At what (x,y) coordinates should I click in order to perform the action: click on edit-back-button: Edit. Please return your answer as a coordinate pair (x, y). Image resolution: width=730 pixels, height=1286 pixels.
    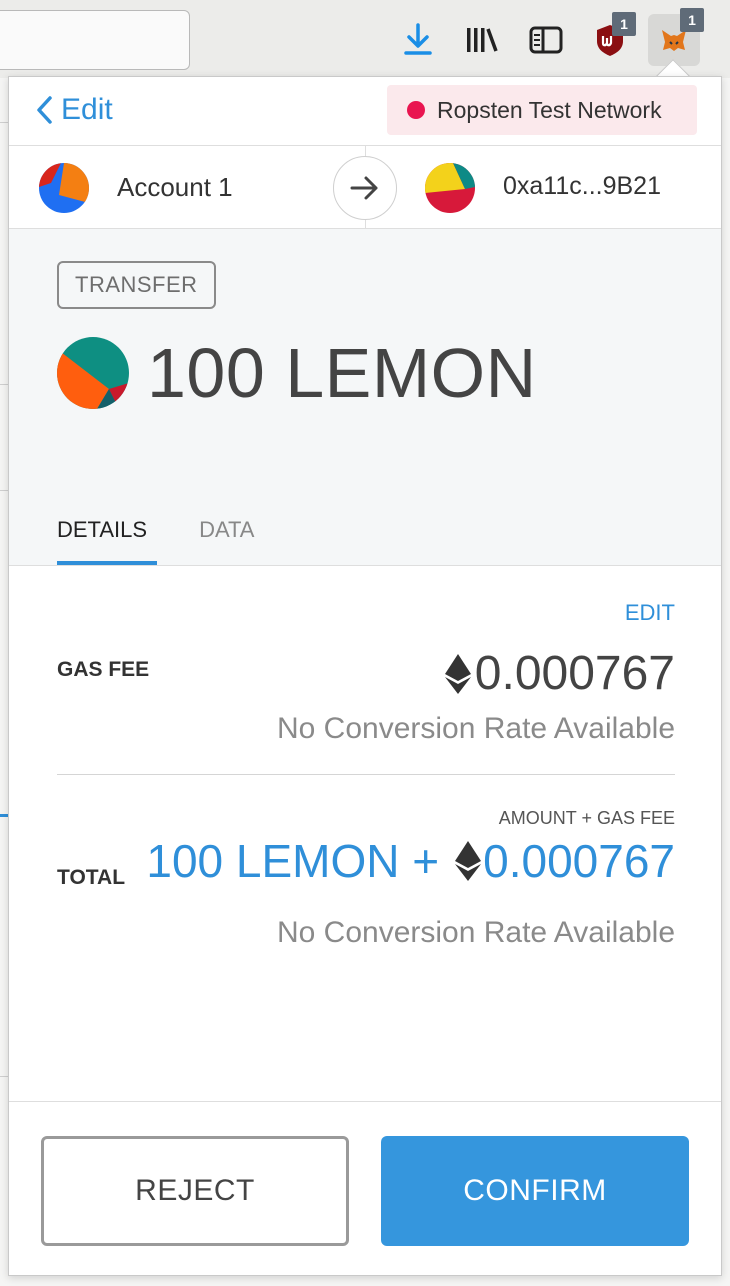
    Looking at the image, I should click on (74, 110).